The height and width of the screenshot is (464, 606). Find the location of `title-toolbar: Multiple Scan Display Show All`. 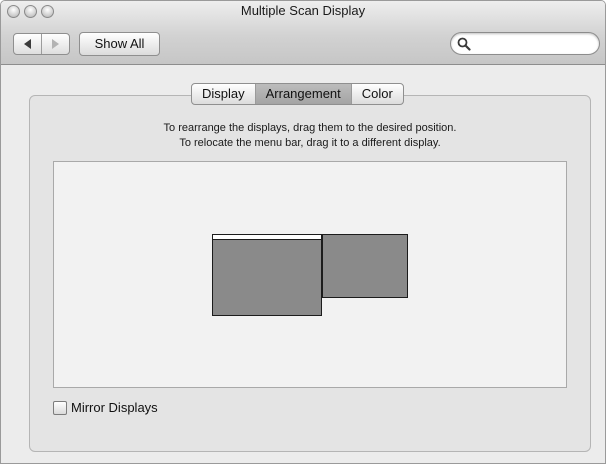

title-toolbar: Multiple Scan Display Show All is located at coordinates (303, 33).